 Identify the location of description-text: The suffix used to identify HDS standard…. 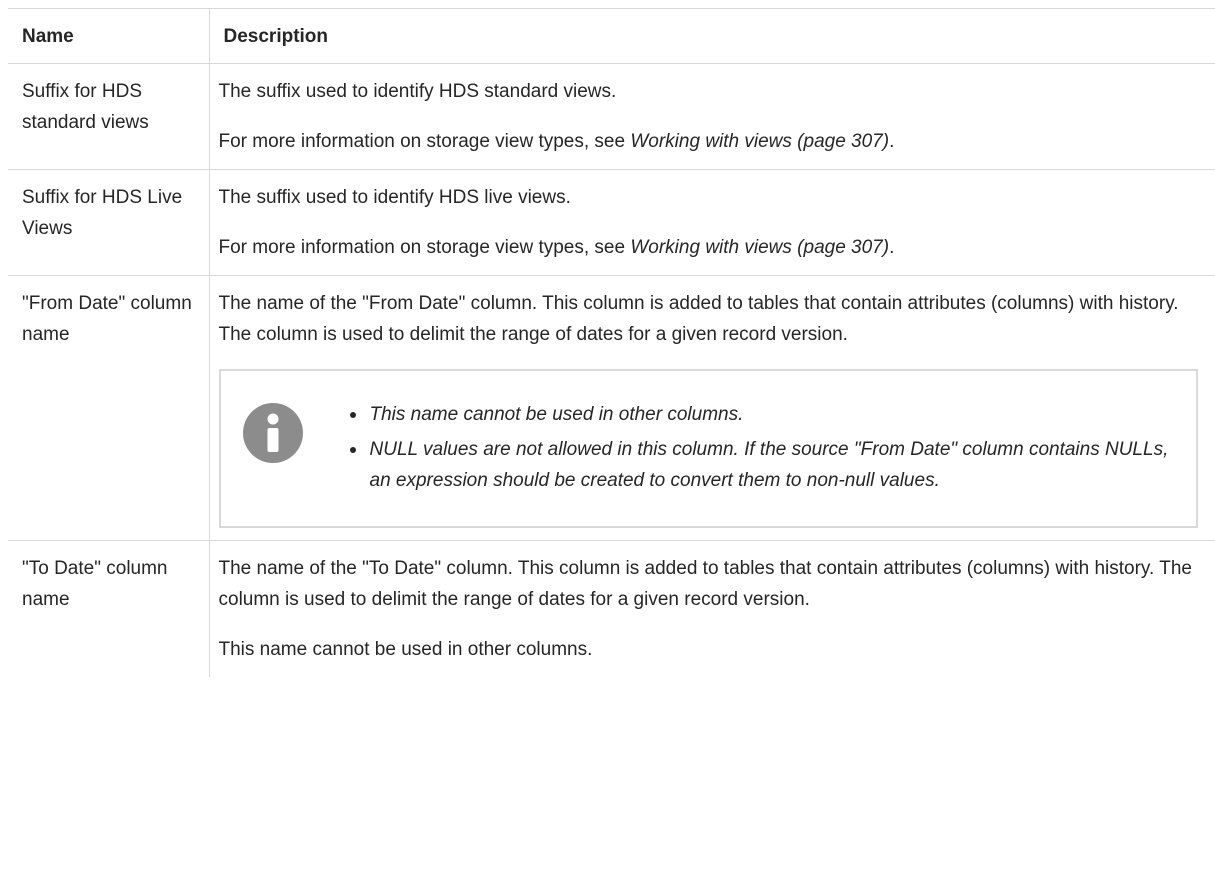
(417, 91).